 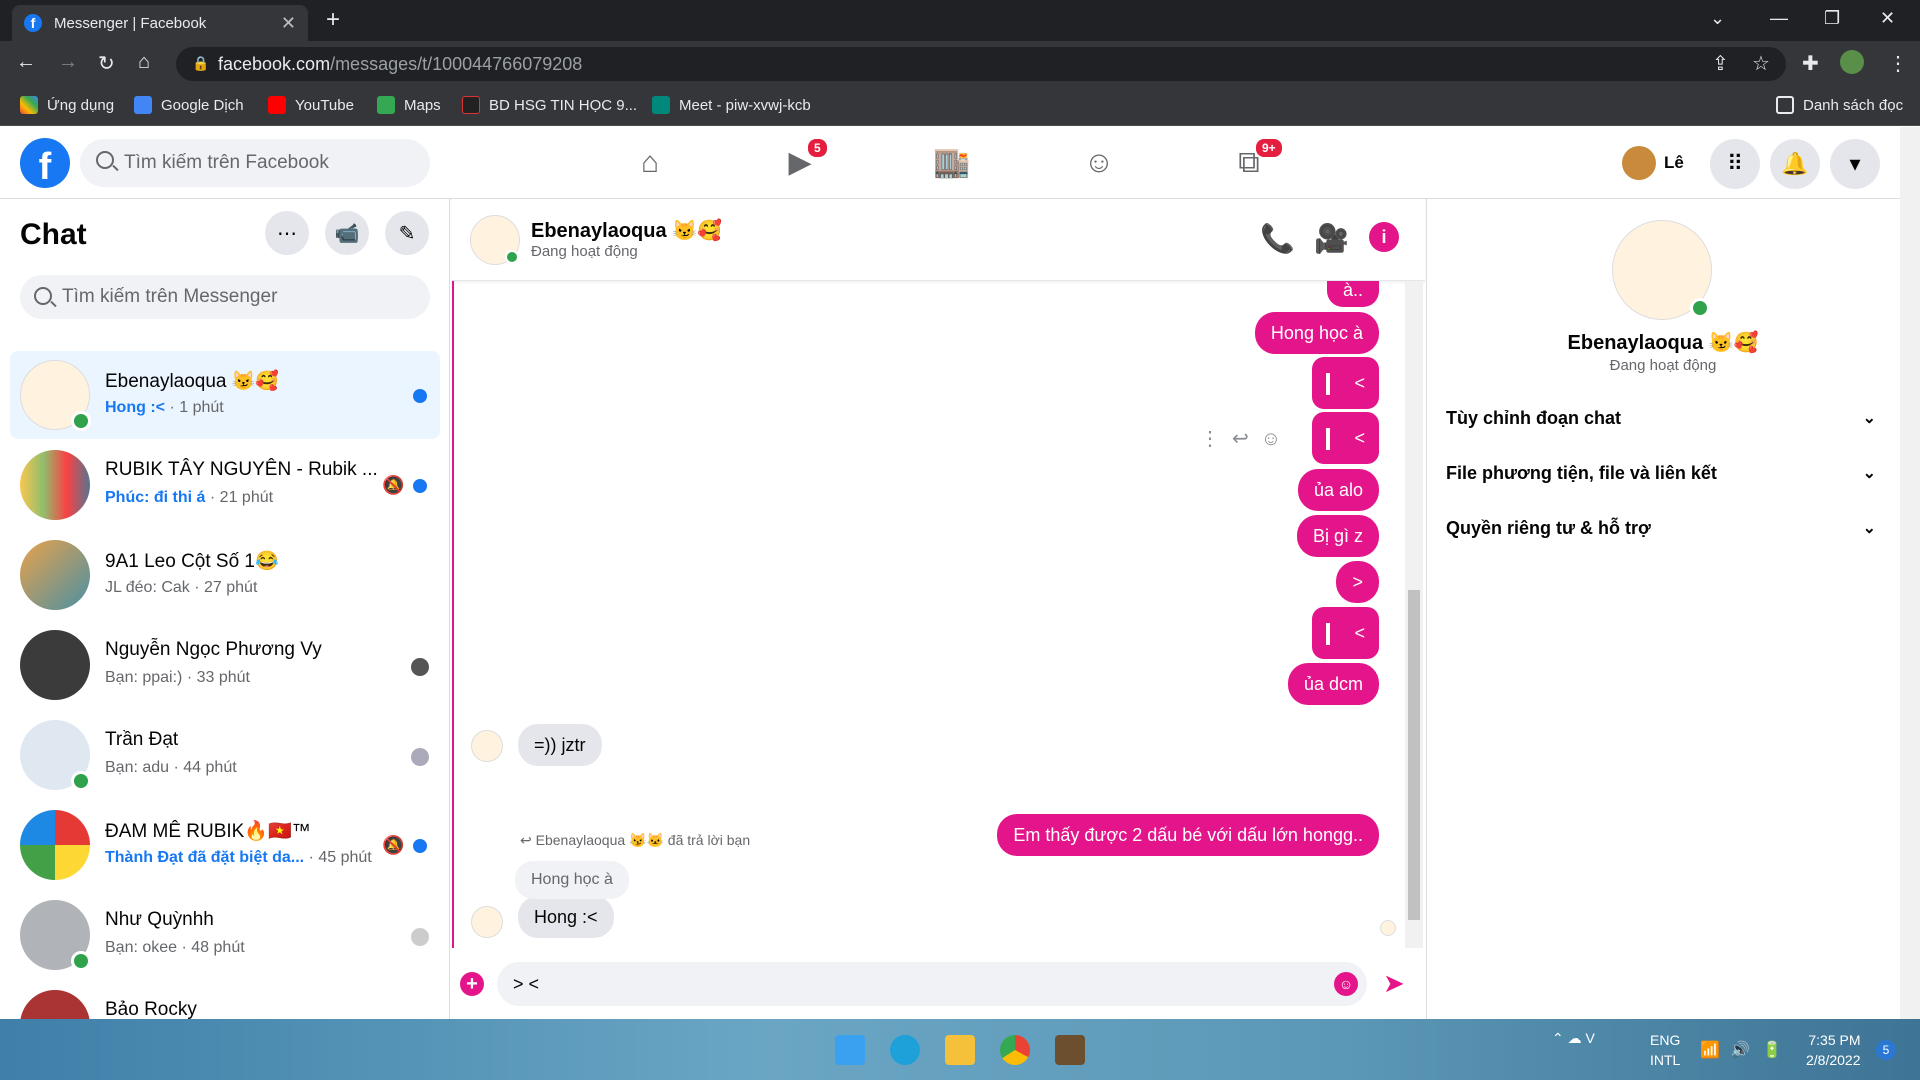 What do you see at coordinates (626, 230) in the screenshot?
I see `chat-contact-name: Ebenaylaoqua 😼🥰` at bounding box center [626, 230].